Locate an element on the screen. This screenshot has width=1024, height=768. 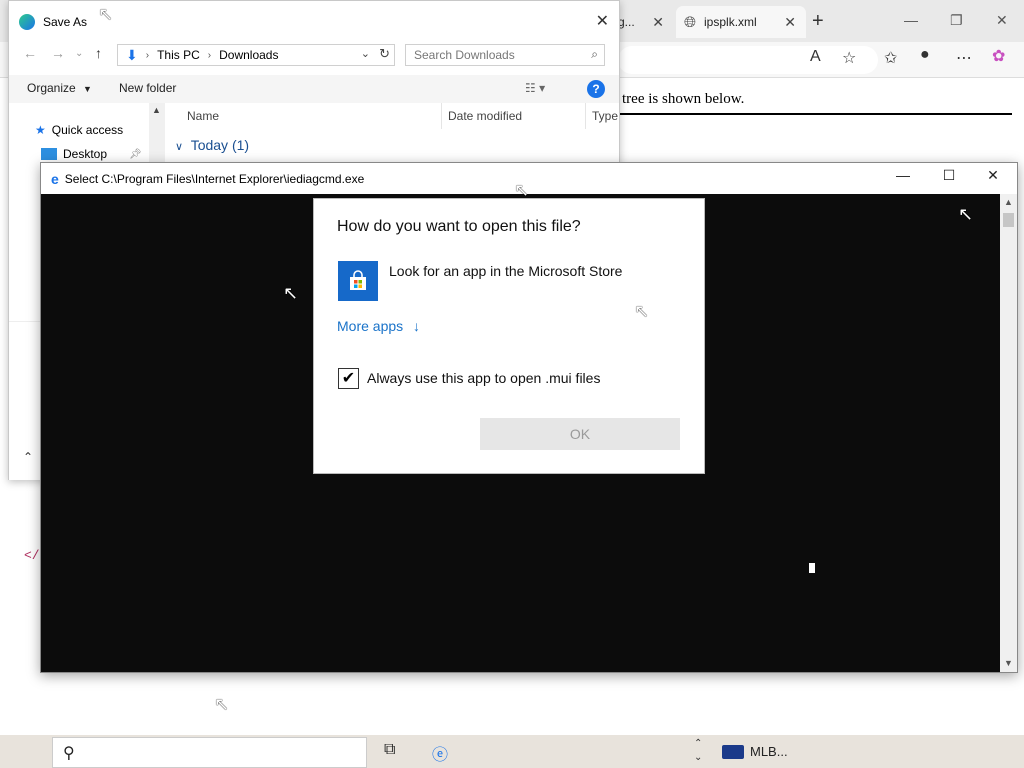
star-icon: ★ is located at coordinates (40, 130).